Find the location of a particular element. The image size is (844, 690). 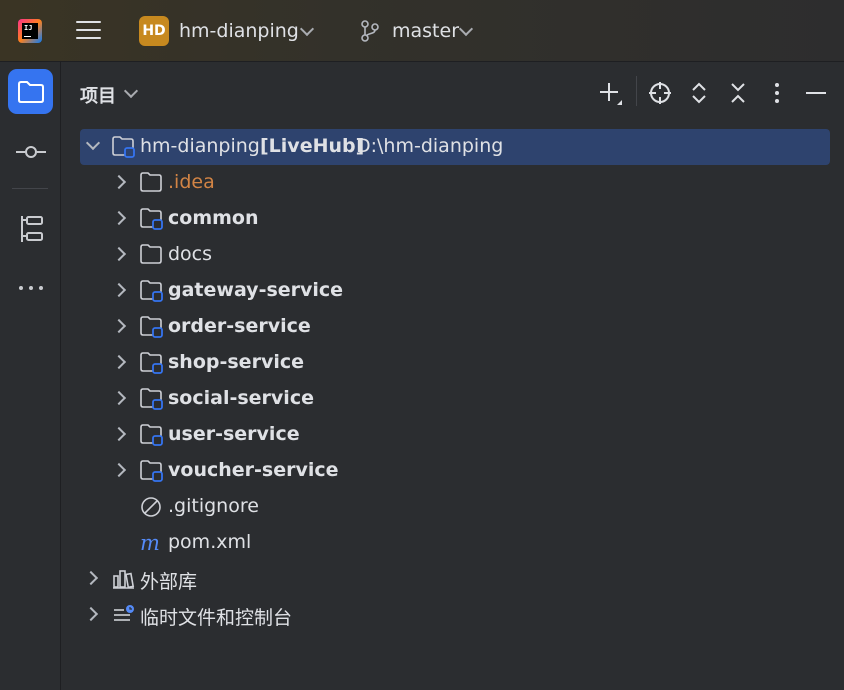

tree-row: m pom.xml is located at coordinates (455, 543).